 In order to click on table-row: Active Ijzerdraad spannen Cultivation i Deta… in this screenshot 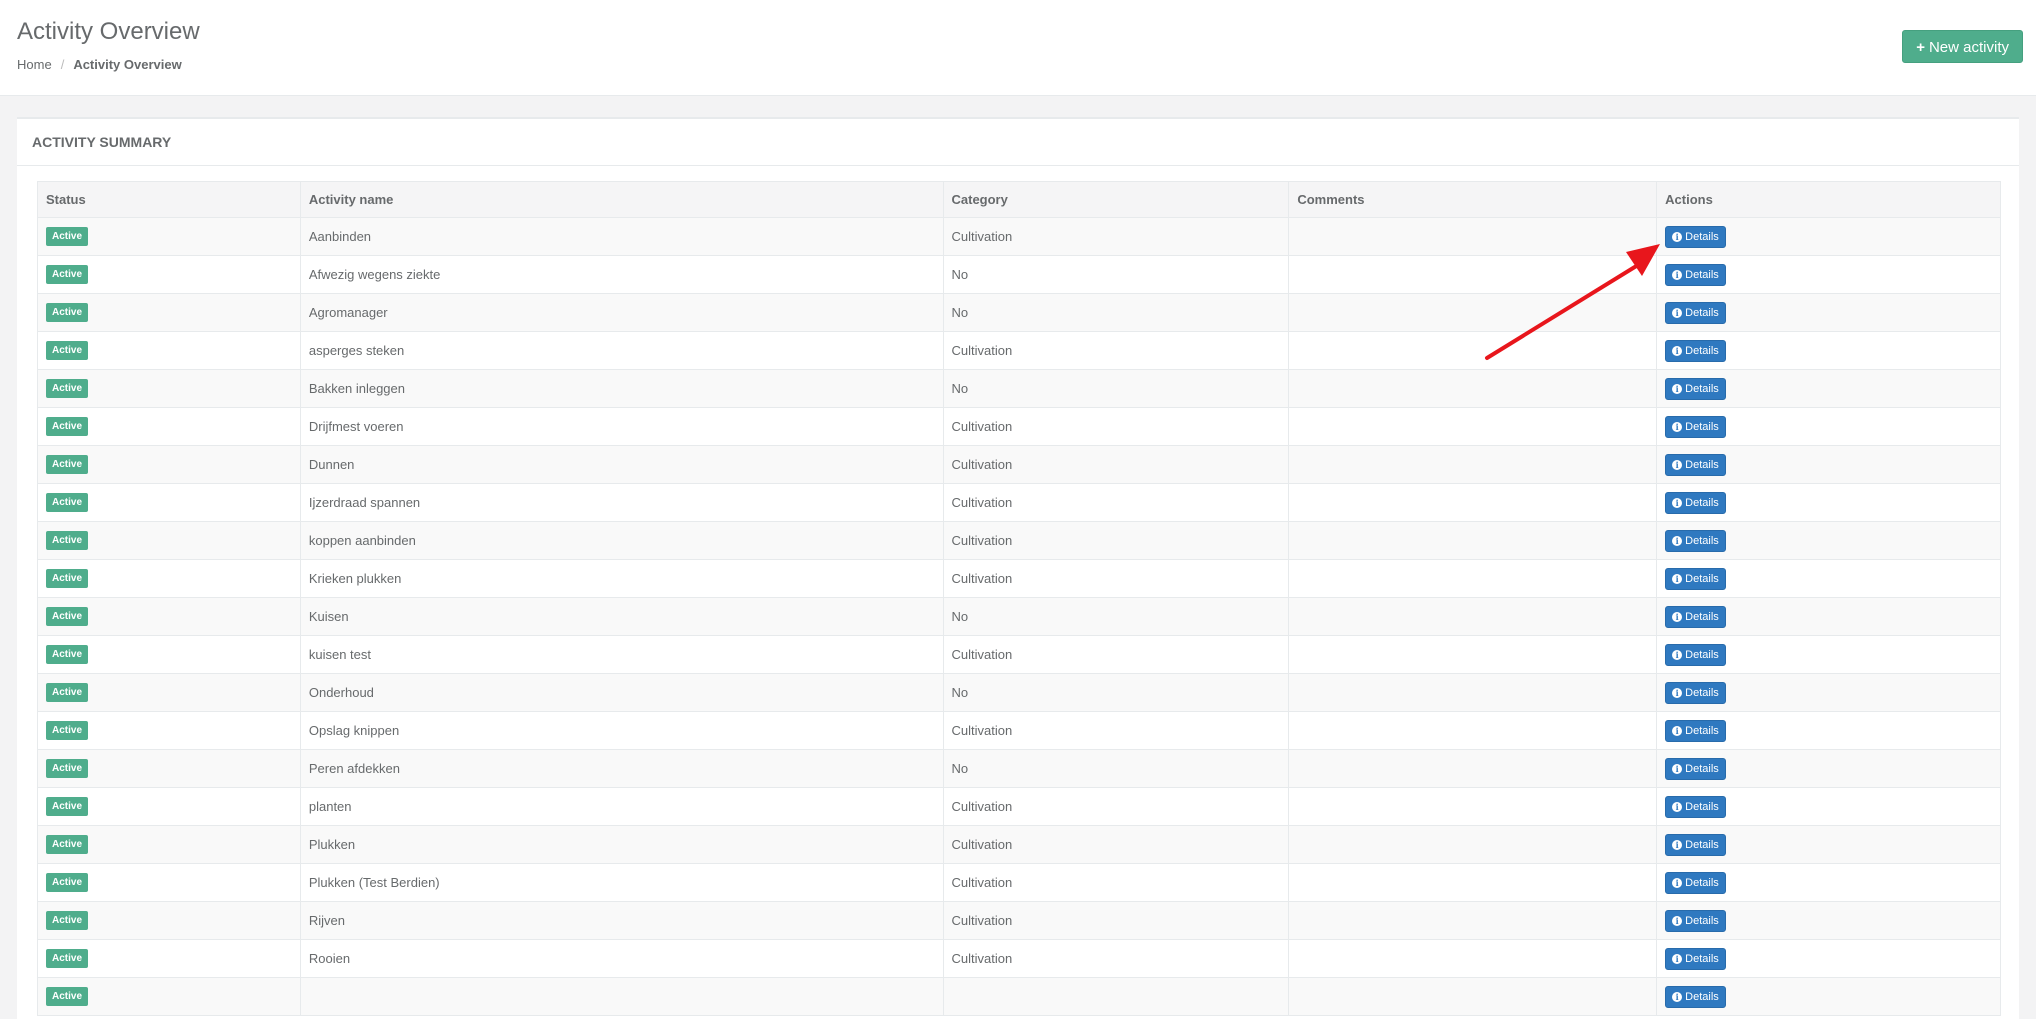, I will do `click(1019, 502)`.